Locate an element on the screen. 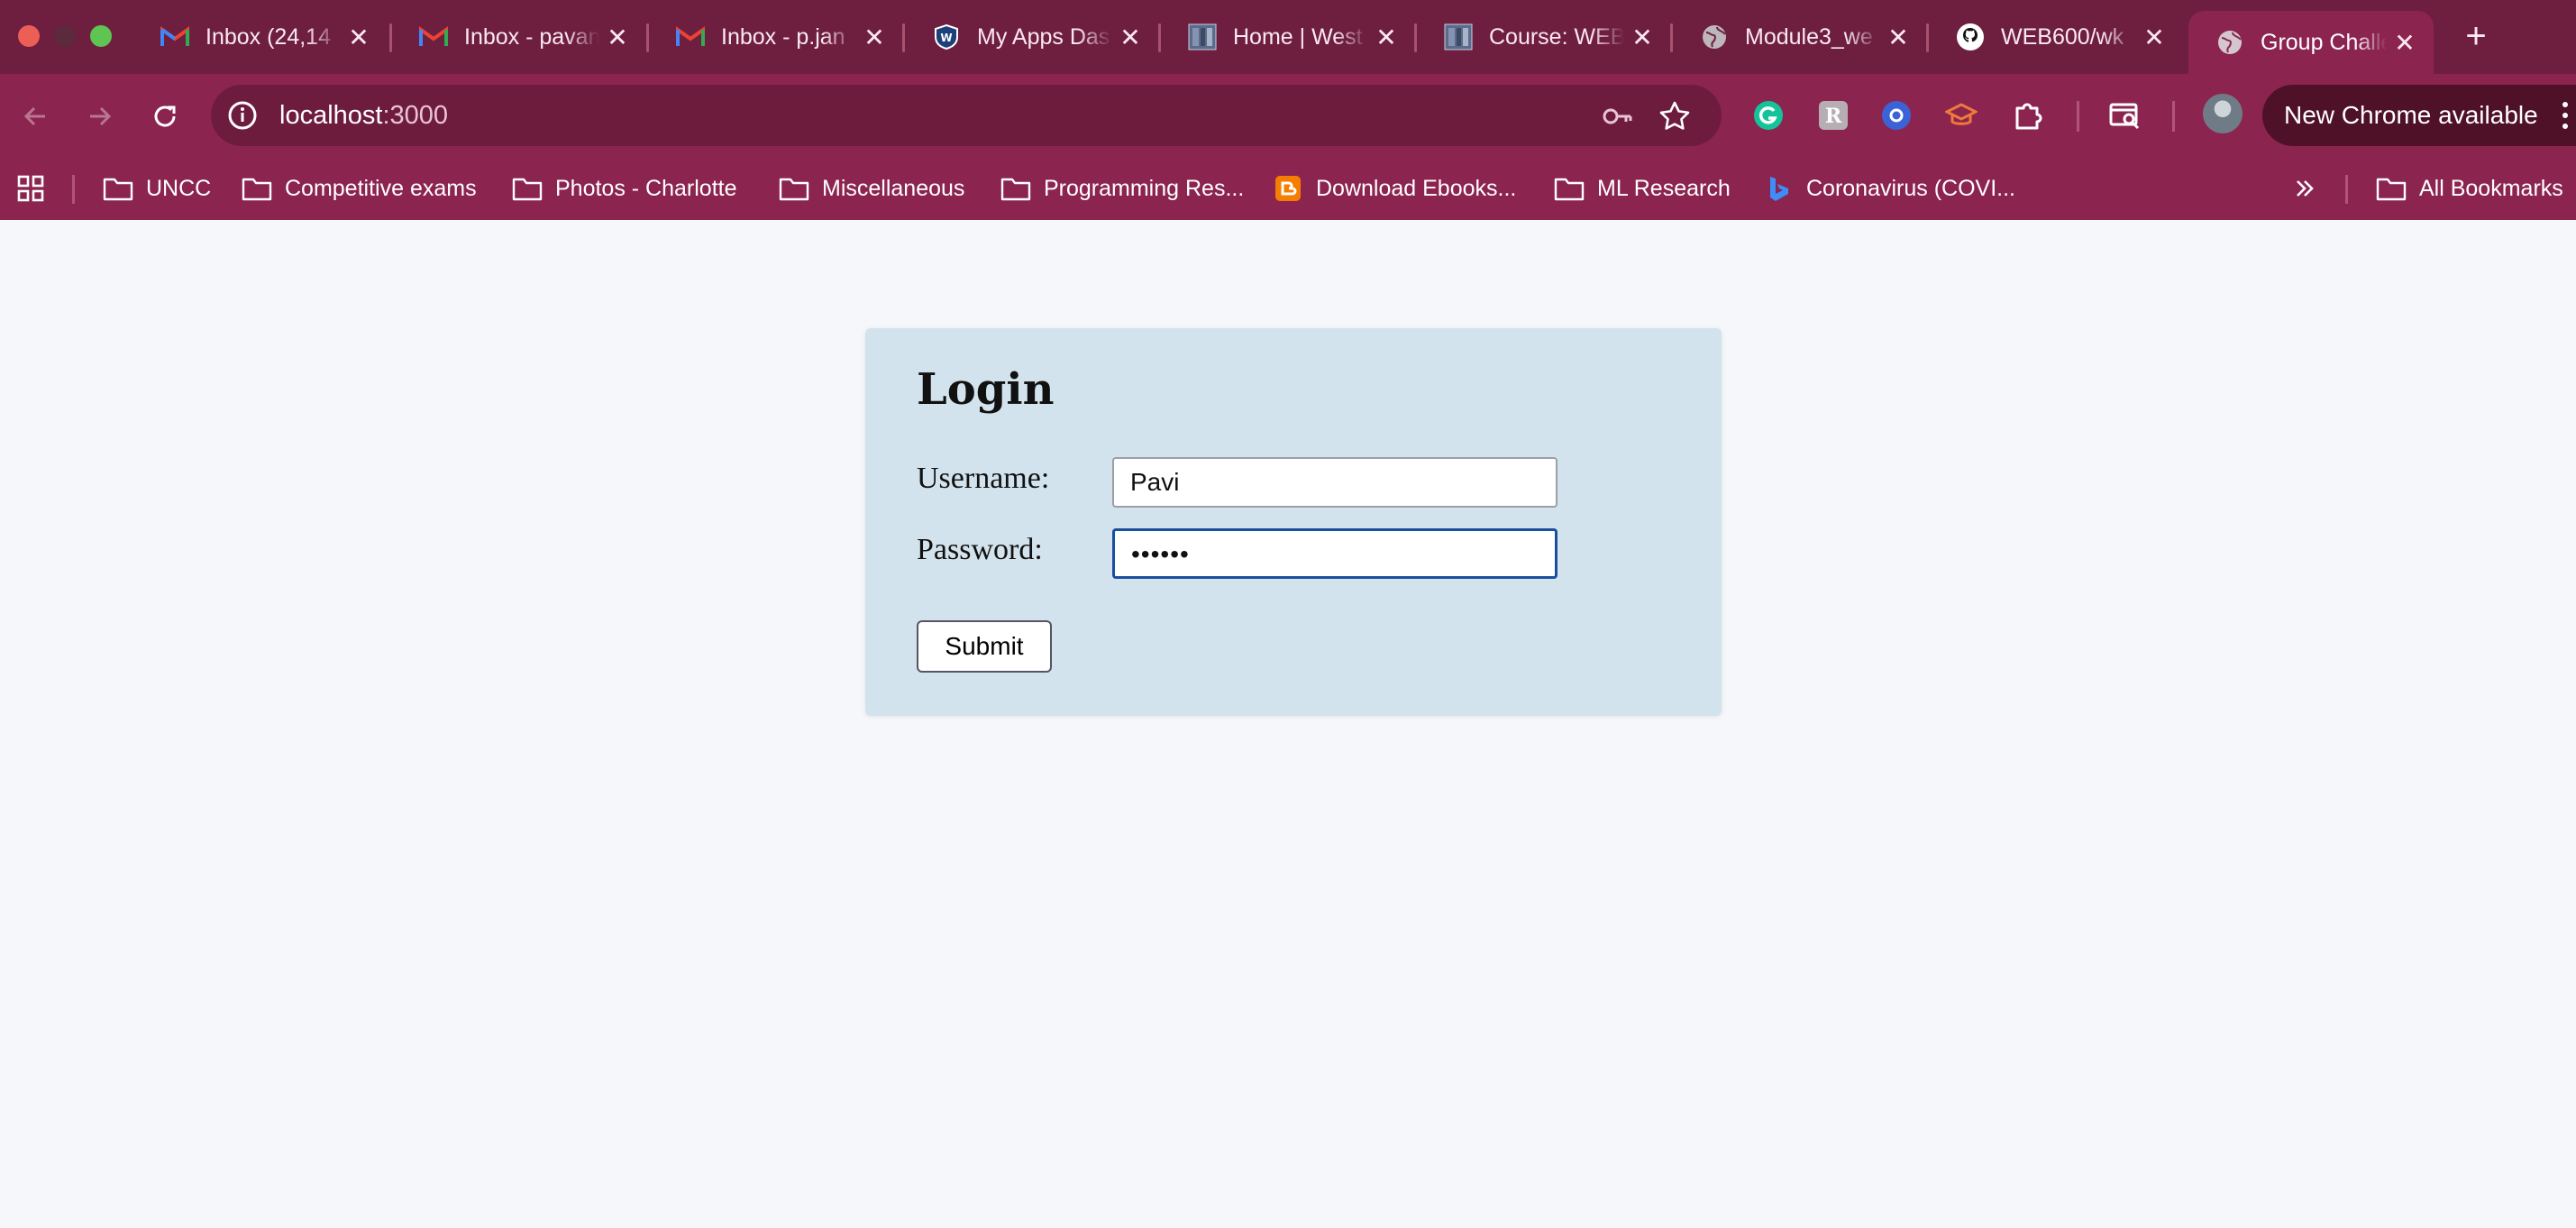  browser-tab-active: Group Challe ✕ is located at coordinates (2311, 42).